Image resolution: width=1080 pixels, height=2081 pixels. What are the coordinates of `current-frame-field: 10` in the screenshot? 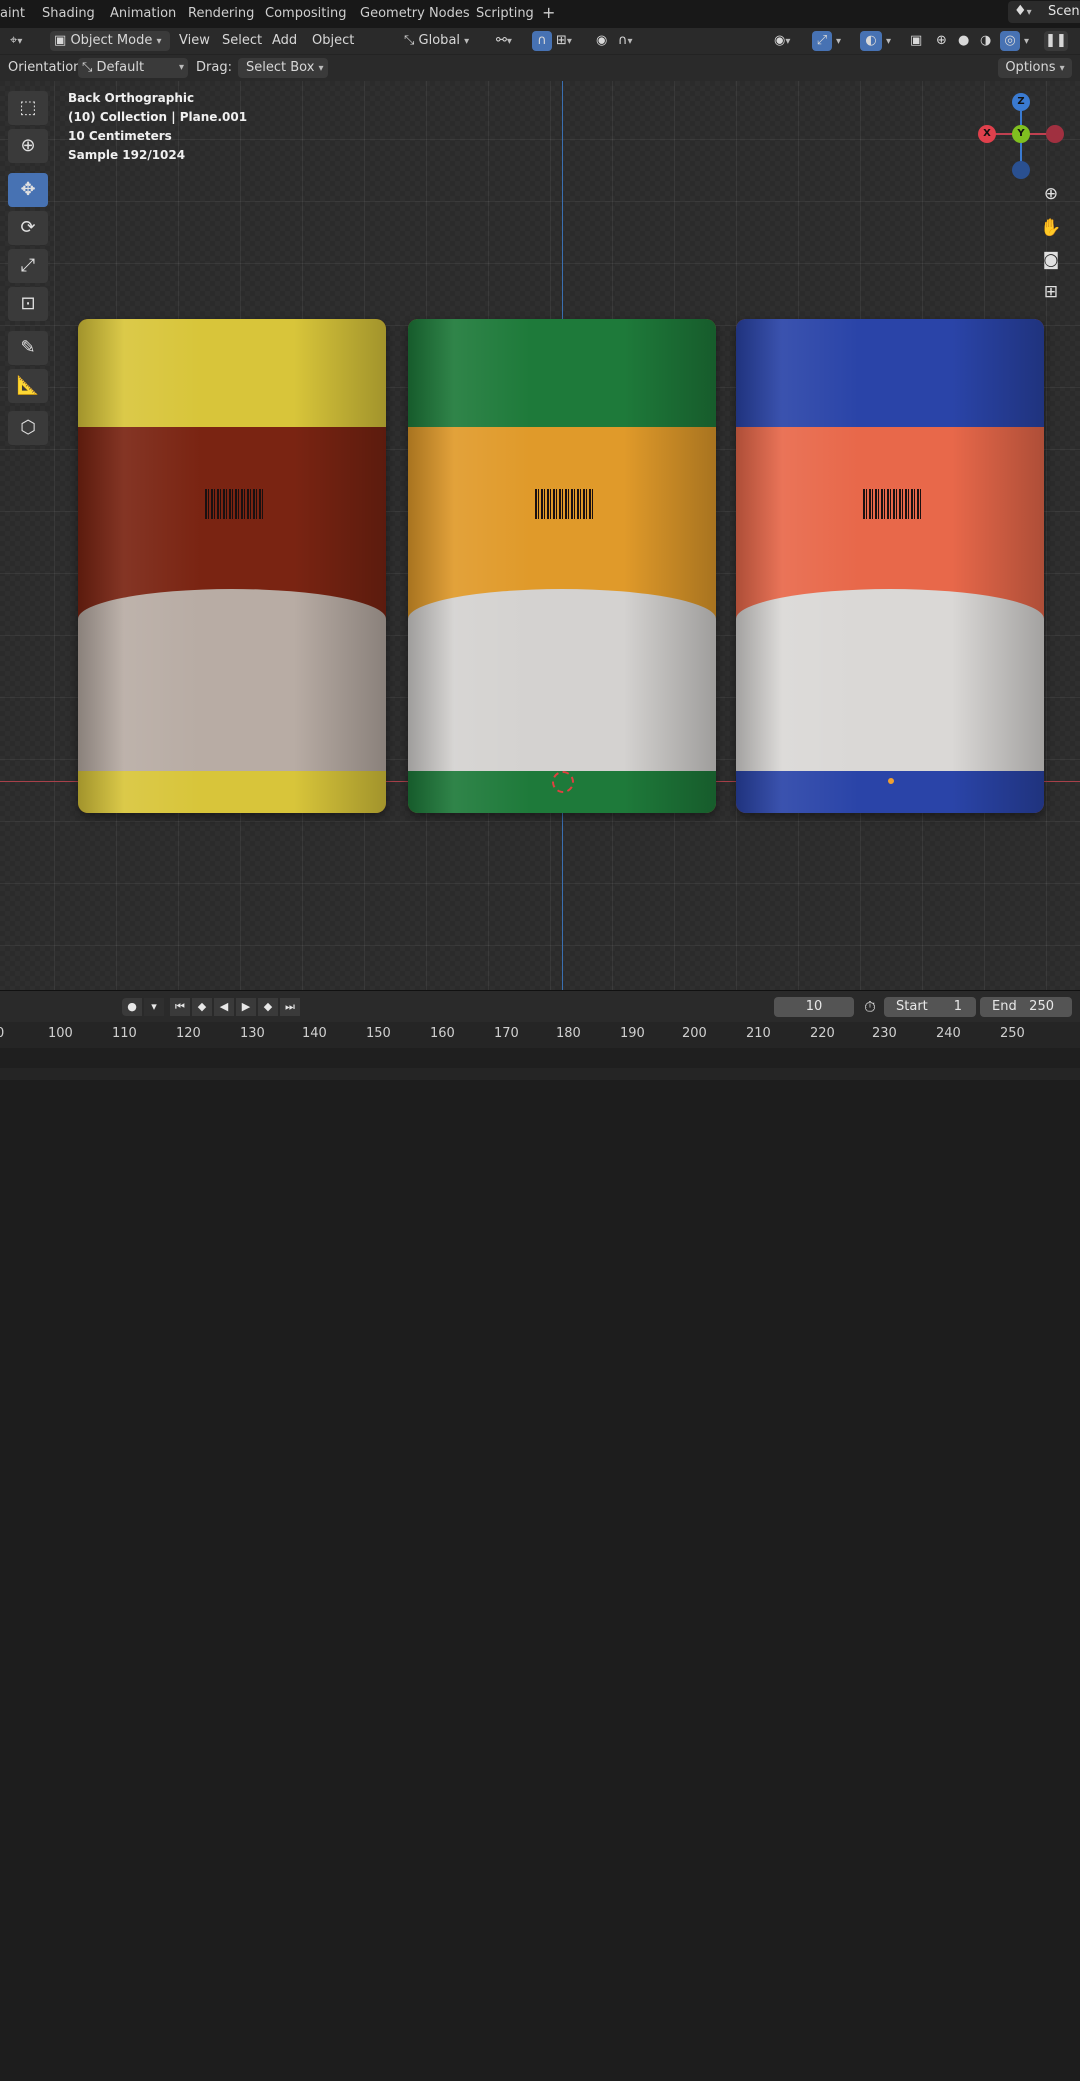 It's located at (814, 1007).